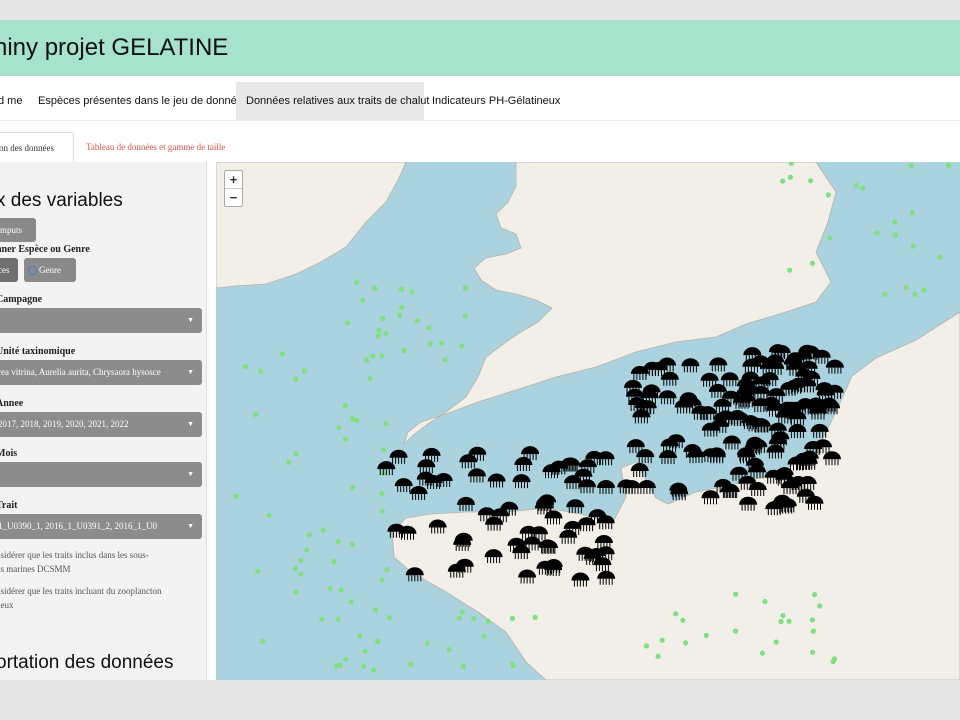  I want to click on subtab-tableau: Tableau de données et gamme de taille, so click(176, 147).